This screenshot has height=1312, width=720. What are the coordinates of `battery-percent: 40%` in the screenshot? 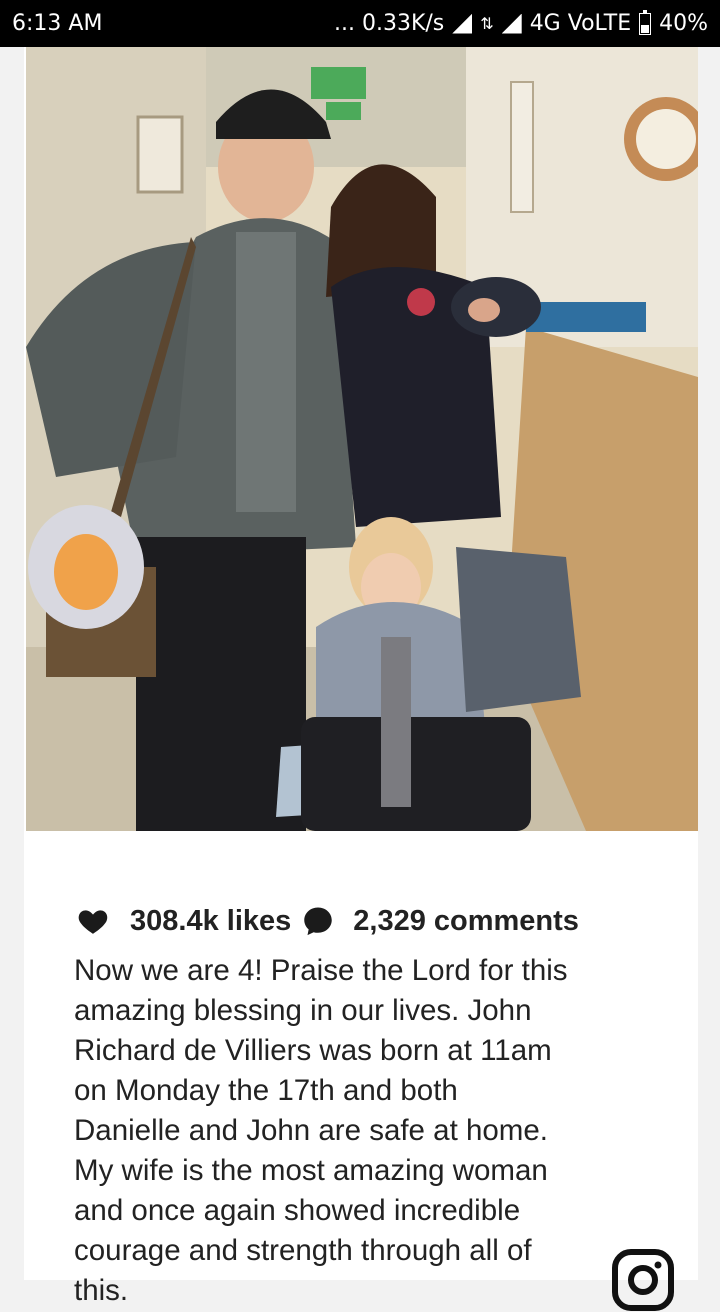 It's located at (683, 23).